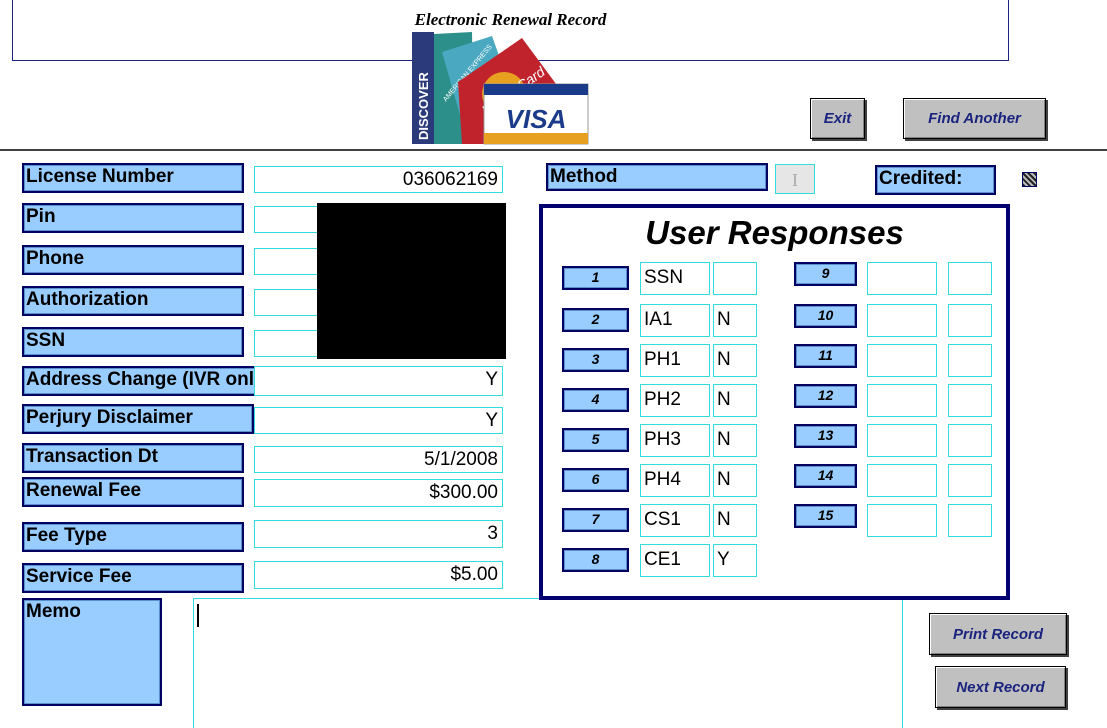 The image size is (1107, 728). What do you see at coordinates (1029, 179) in the screenshot?
I see `credited-checkbox` at bounding box center [1029, 179].